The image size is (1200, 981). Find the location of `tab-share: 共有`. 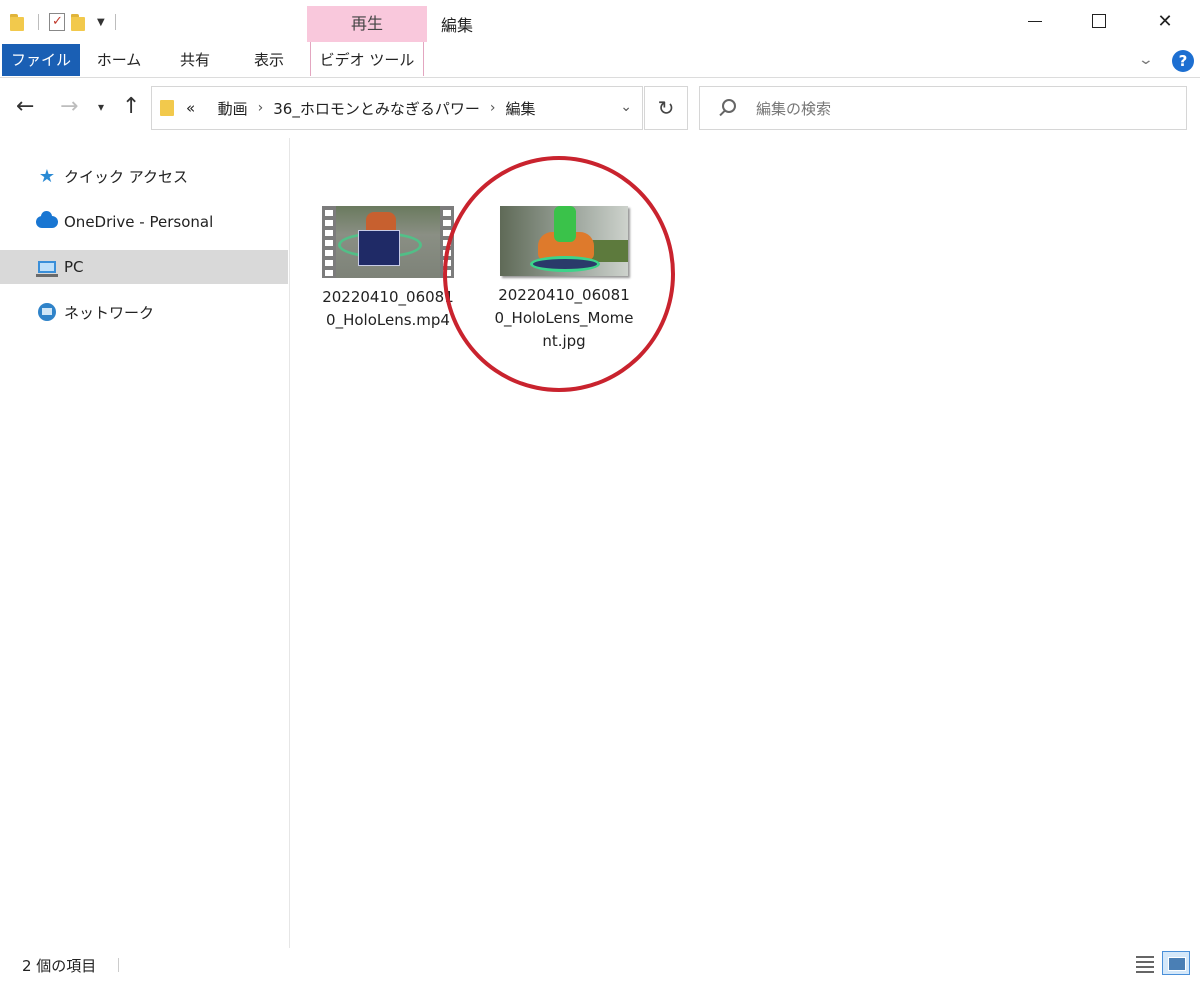

tab-share: 共有 is located at coordinates (195, 59).